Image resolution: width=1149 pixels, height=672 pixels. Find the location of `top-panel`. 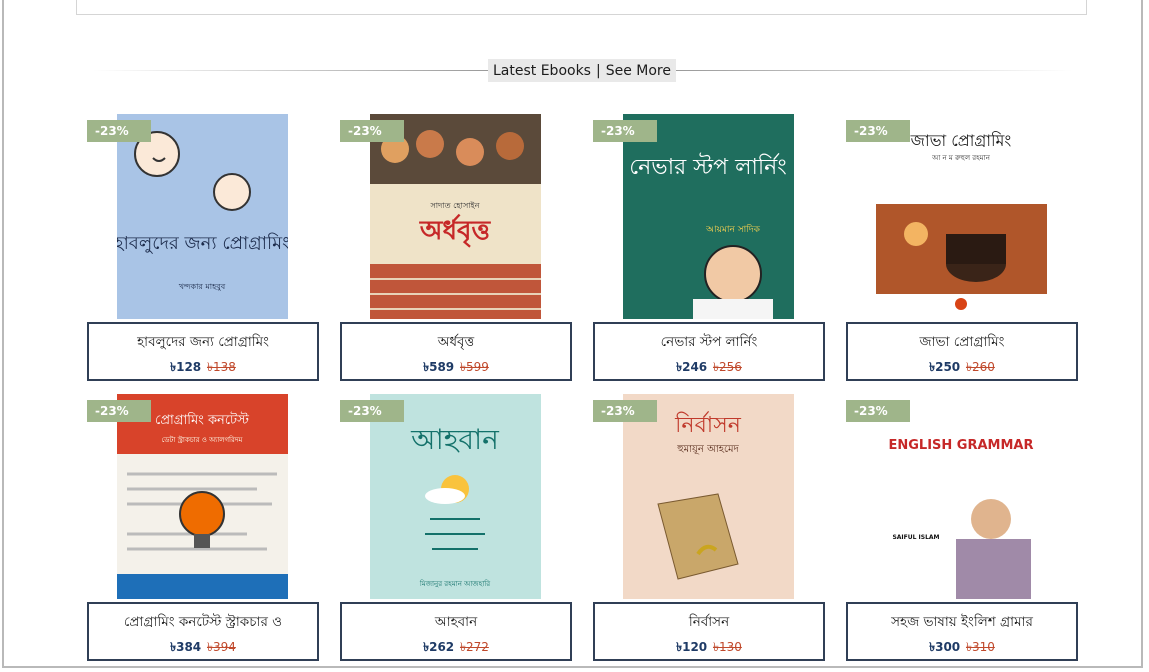

top-panel is located at coordinates (581, 7).